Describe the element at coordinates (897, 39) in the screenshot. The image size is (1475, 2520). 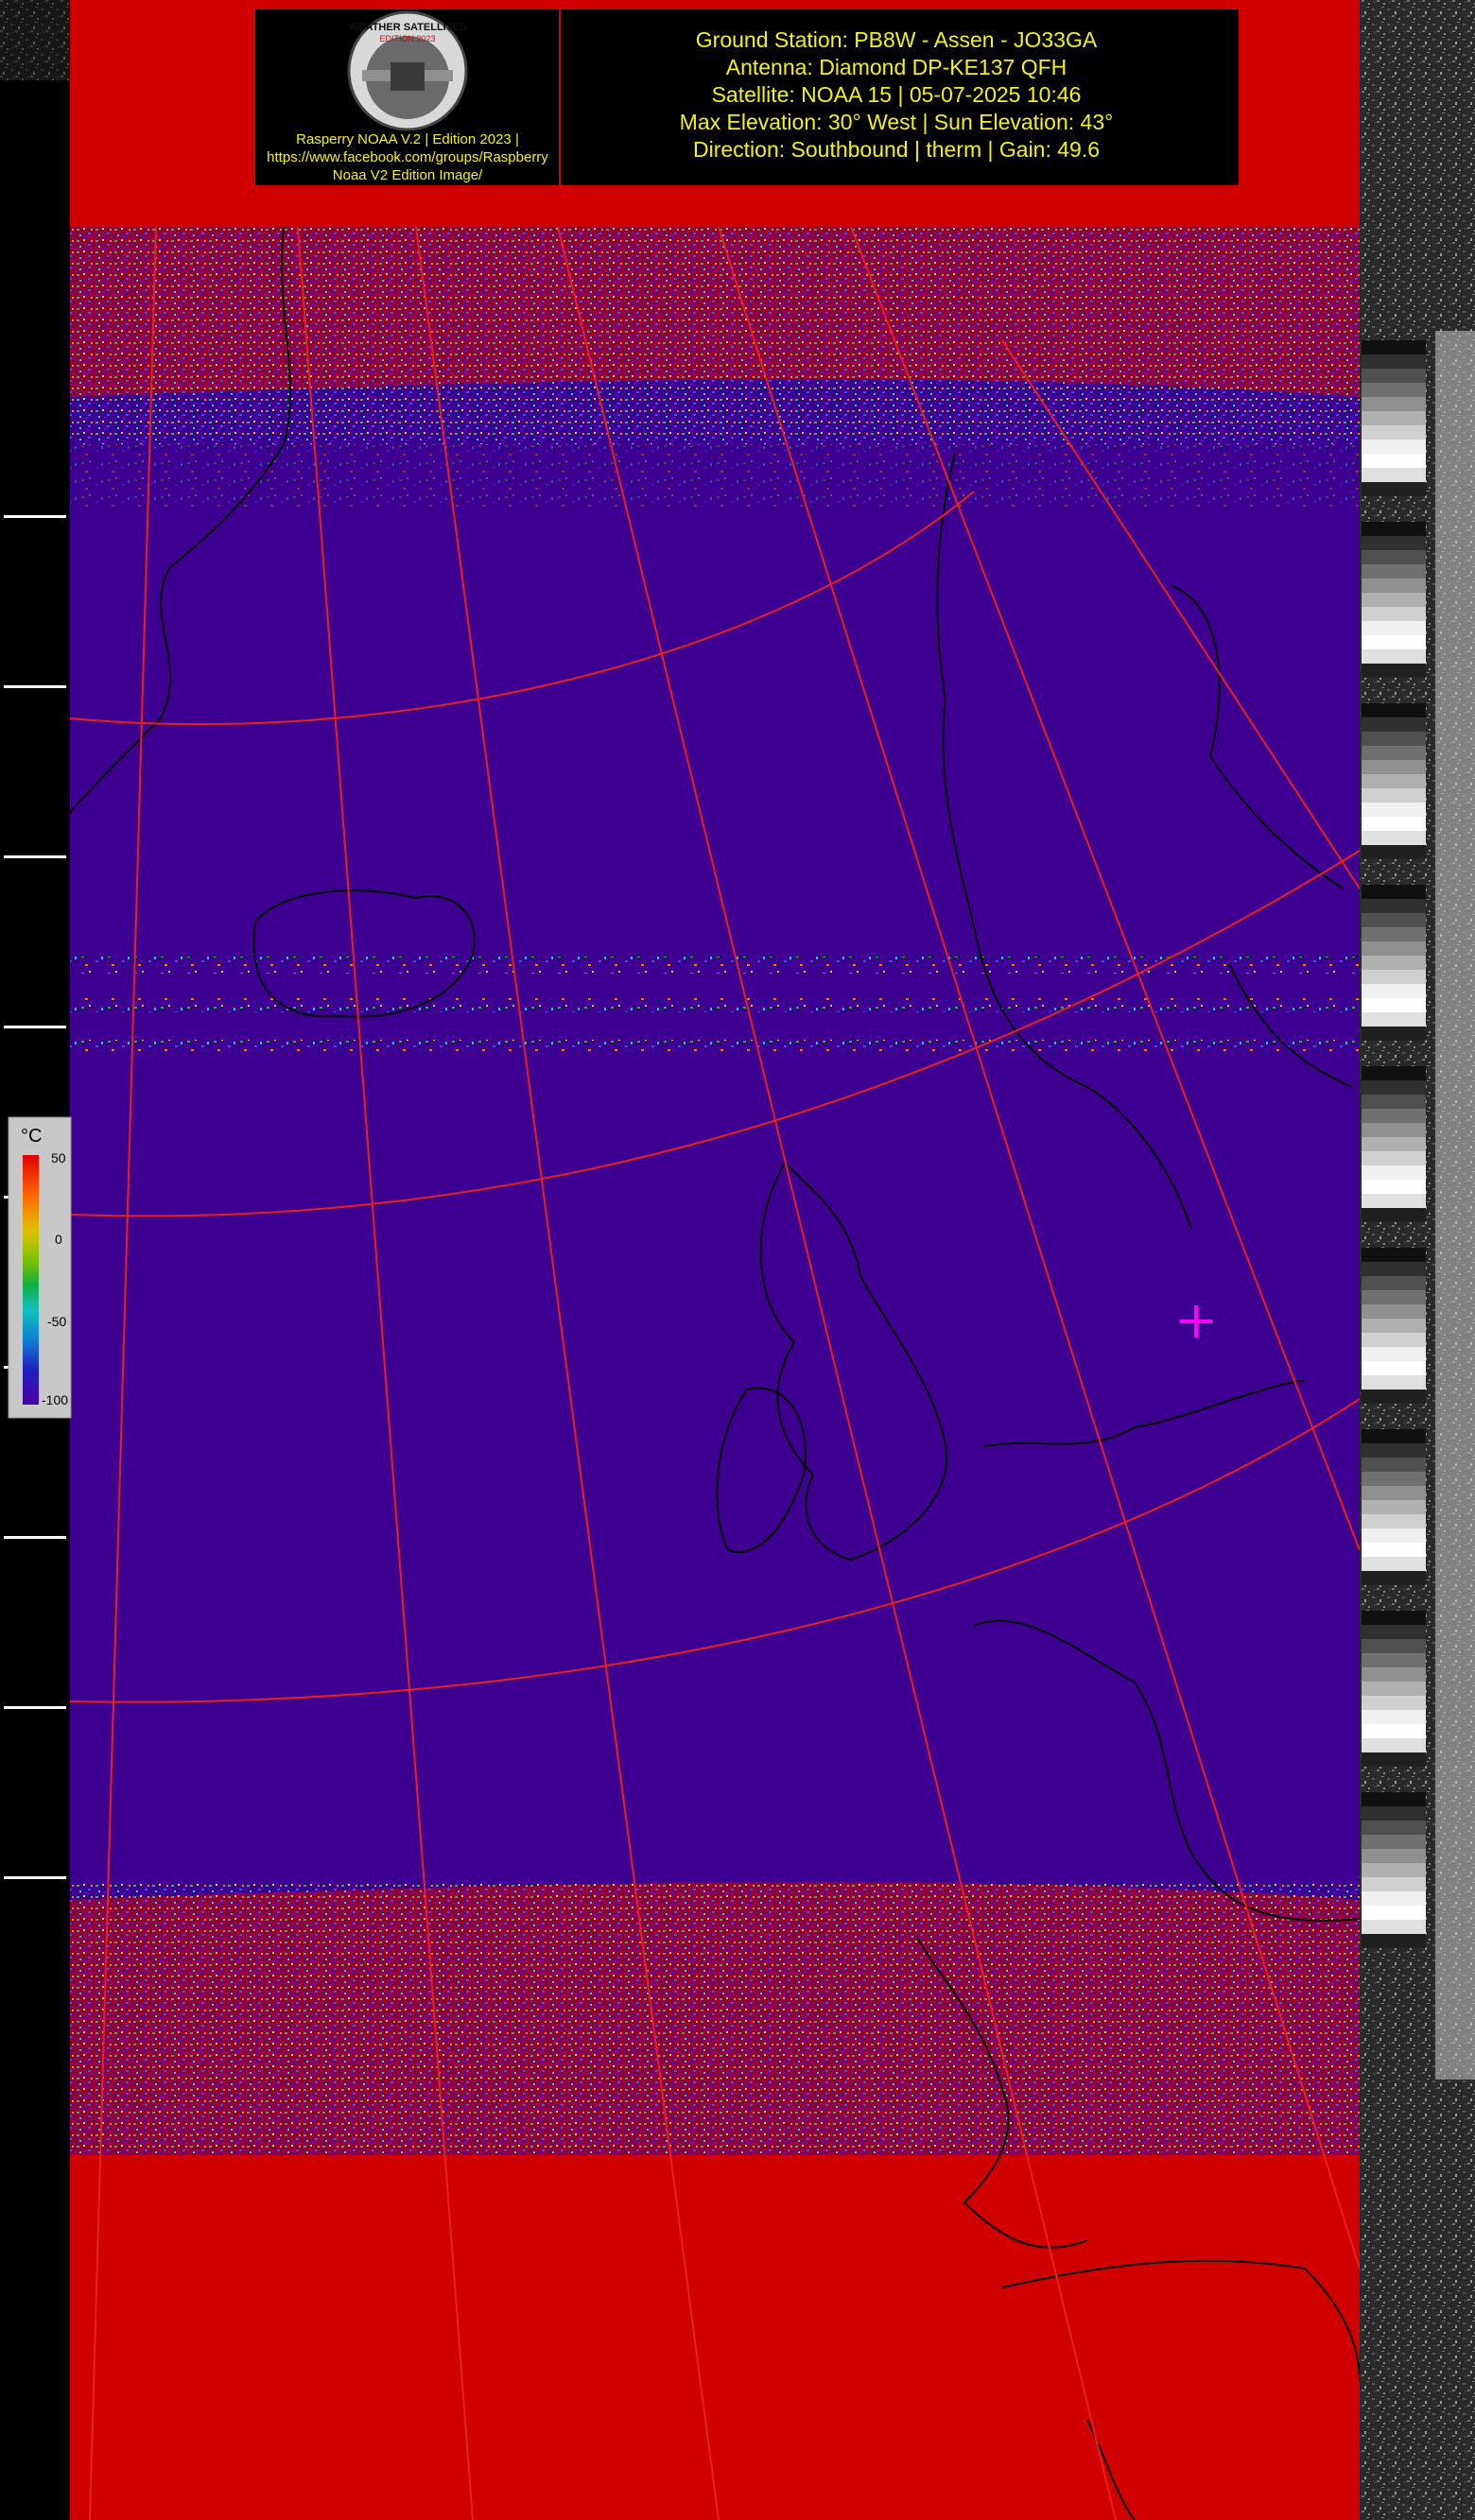
I see `header-ground-station: Ground Station: PB8W - Assen - JO33GA` at that location.